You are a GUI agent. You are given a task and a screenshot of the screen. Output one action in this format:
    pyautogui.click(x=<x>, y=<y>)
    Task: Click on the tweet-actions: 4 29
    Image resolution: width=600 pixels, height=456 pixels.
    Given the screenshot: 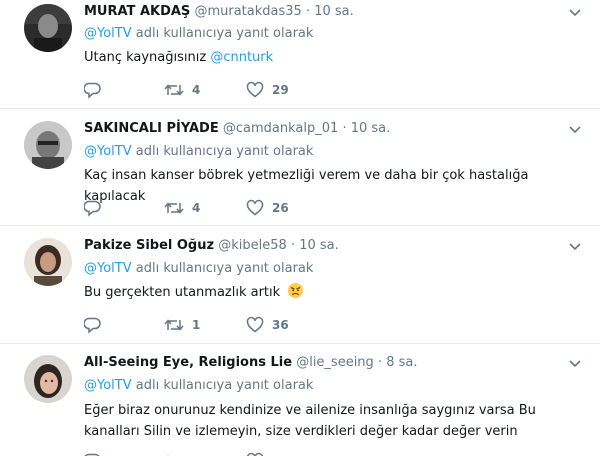 What is the action you would take?
    pyautogui.click(x=214, y=90)
    